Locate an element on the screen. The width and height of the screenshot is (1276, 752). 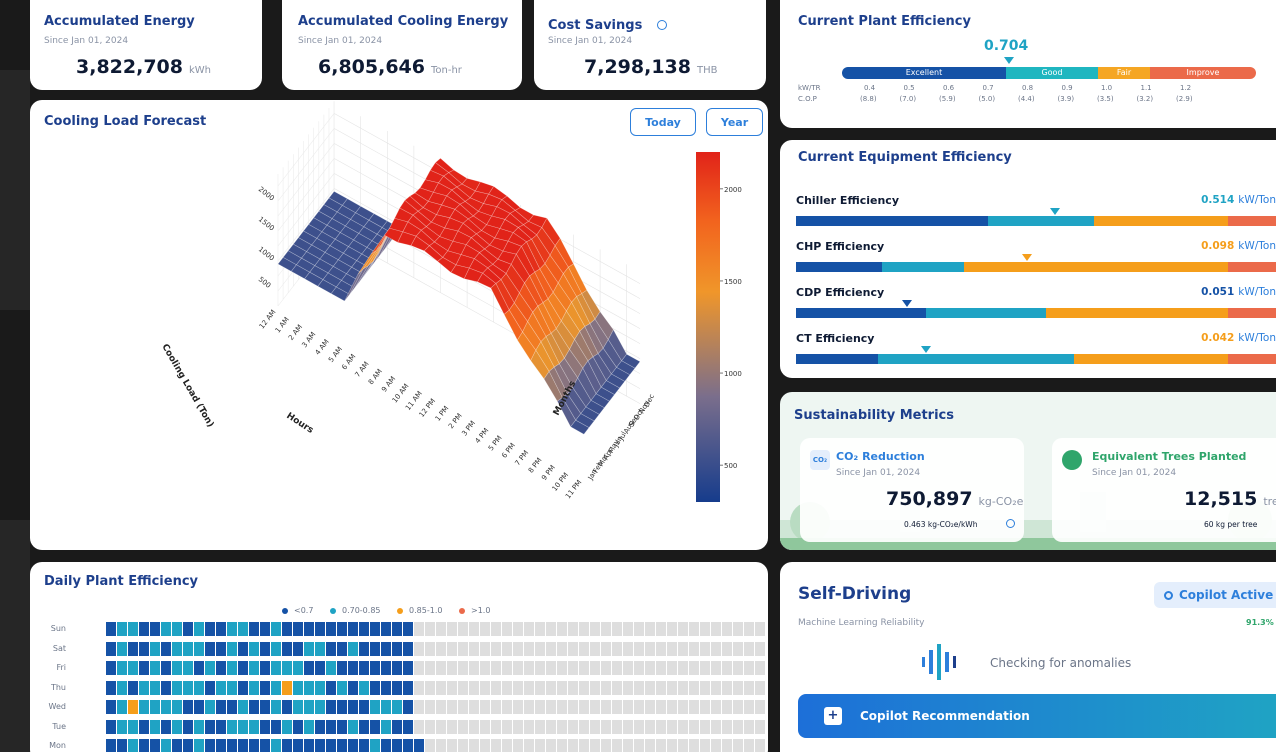
copilot-recommendation-button: + Copilot Recommendation is located at coordinates (1037, 716).